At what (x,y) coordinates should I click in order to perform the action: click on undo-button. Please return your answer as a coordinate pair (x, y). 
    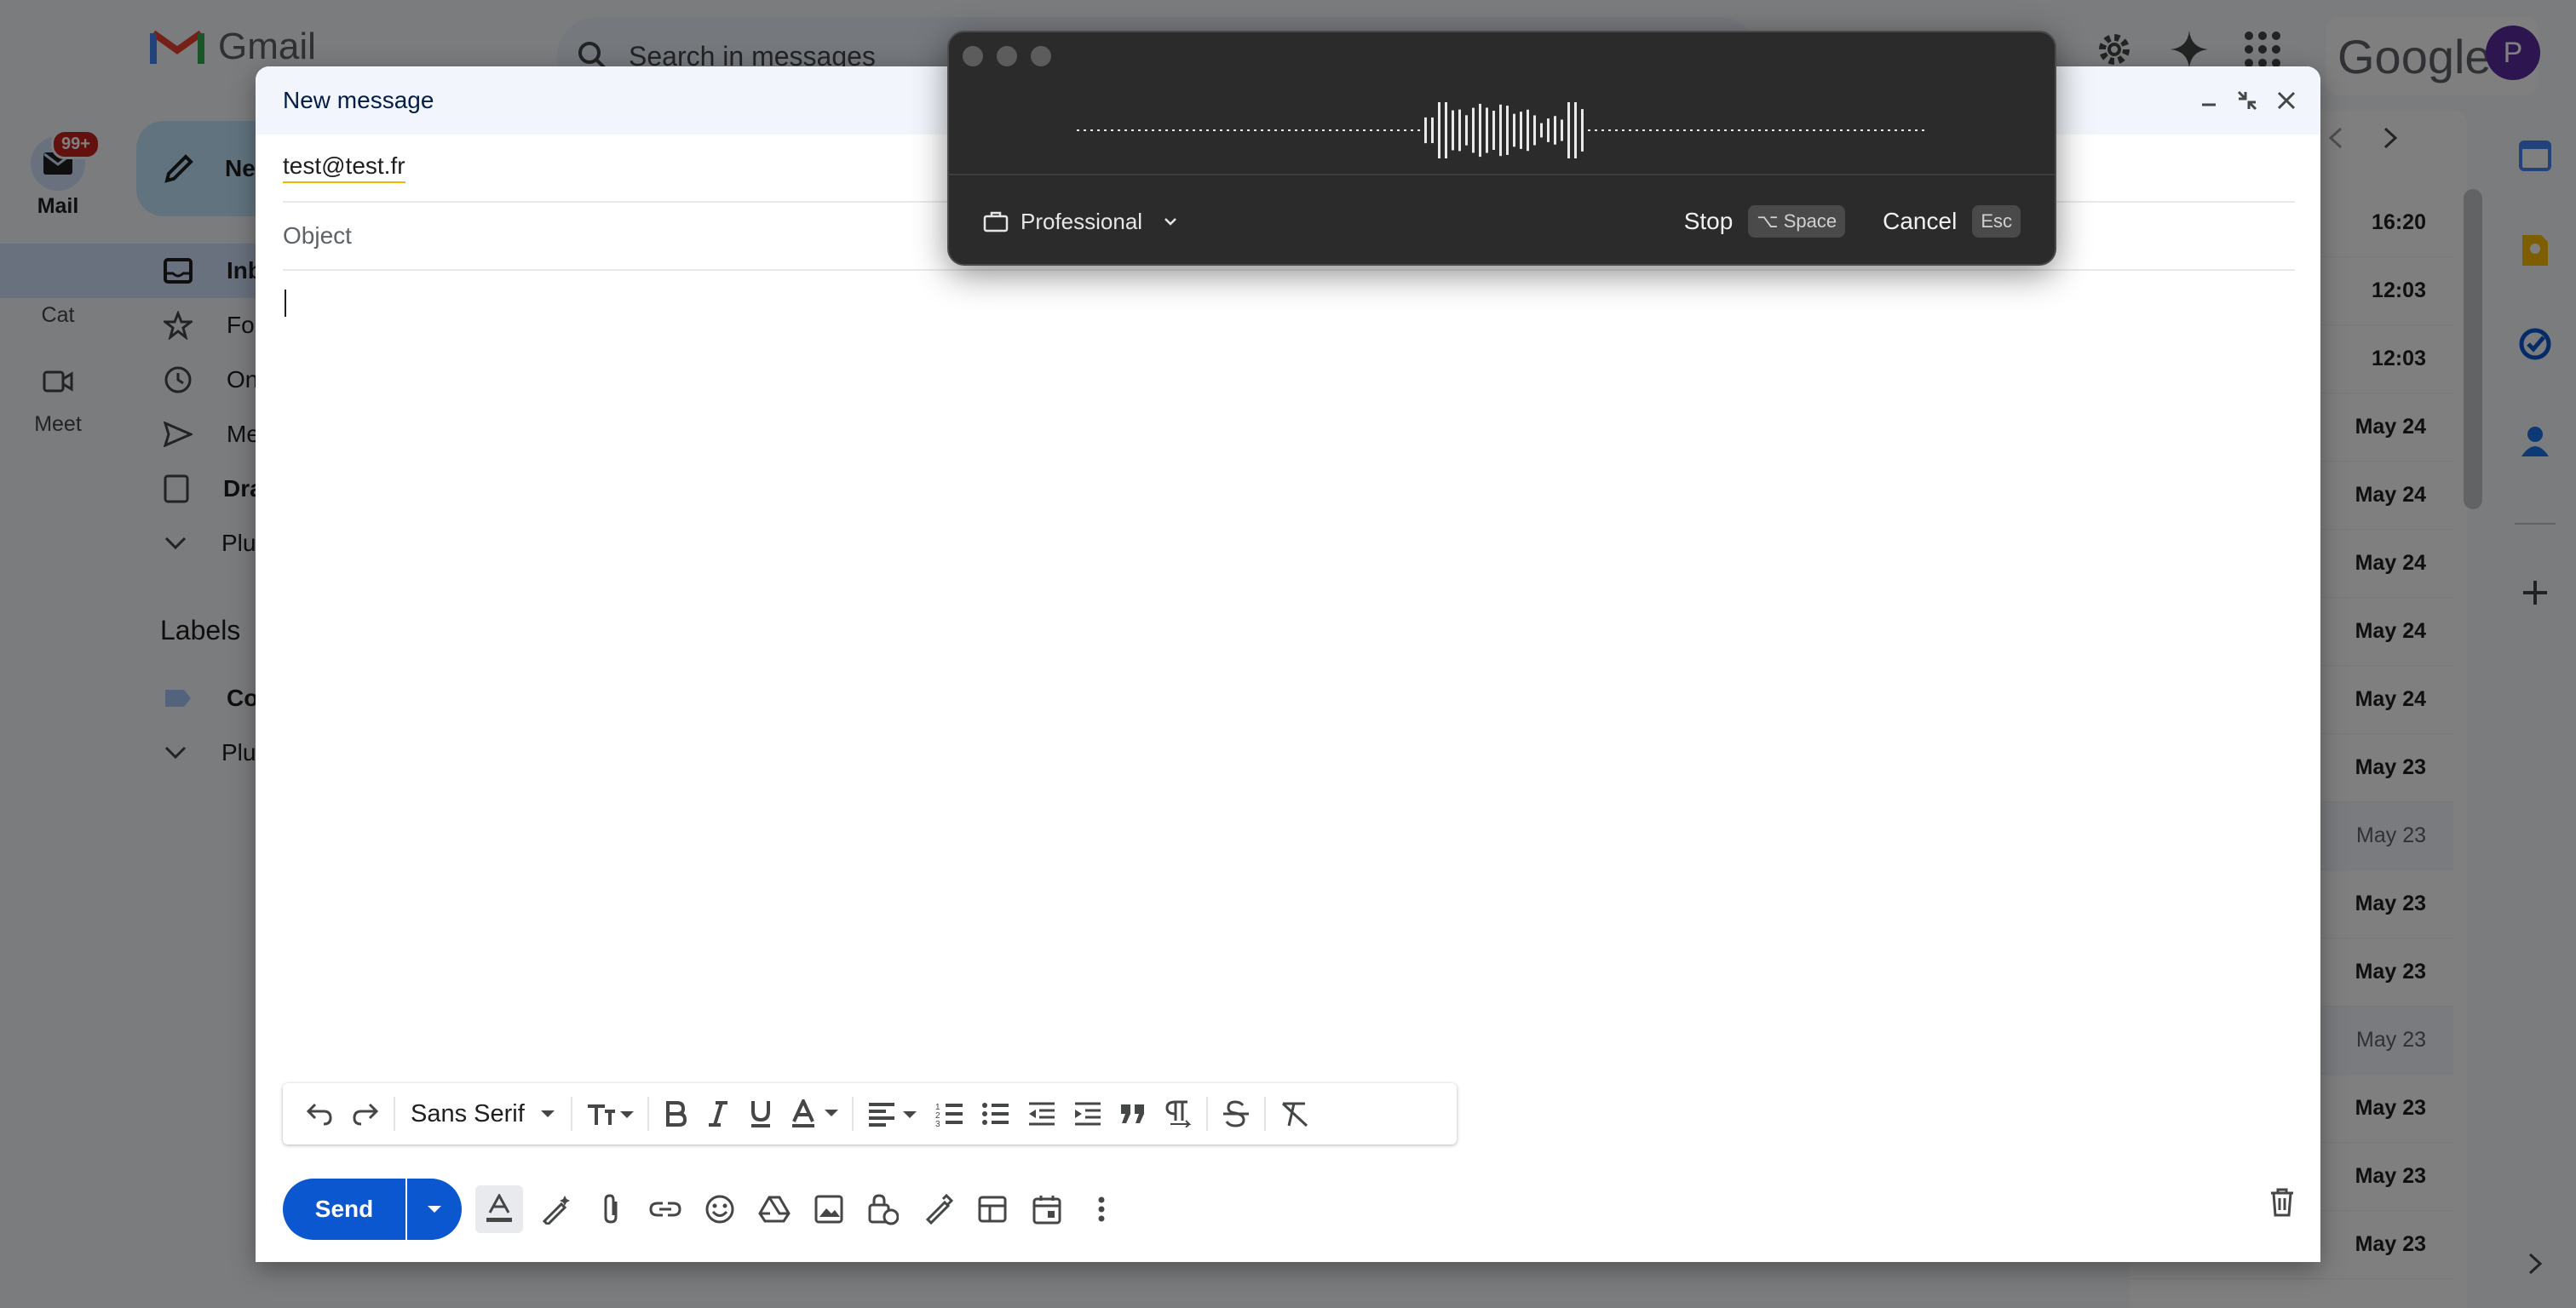
    Looking at the image, I should click on (319, 1113).